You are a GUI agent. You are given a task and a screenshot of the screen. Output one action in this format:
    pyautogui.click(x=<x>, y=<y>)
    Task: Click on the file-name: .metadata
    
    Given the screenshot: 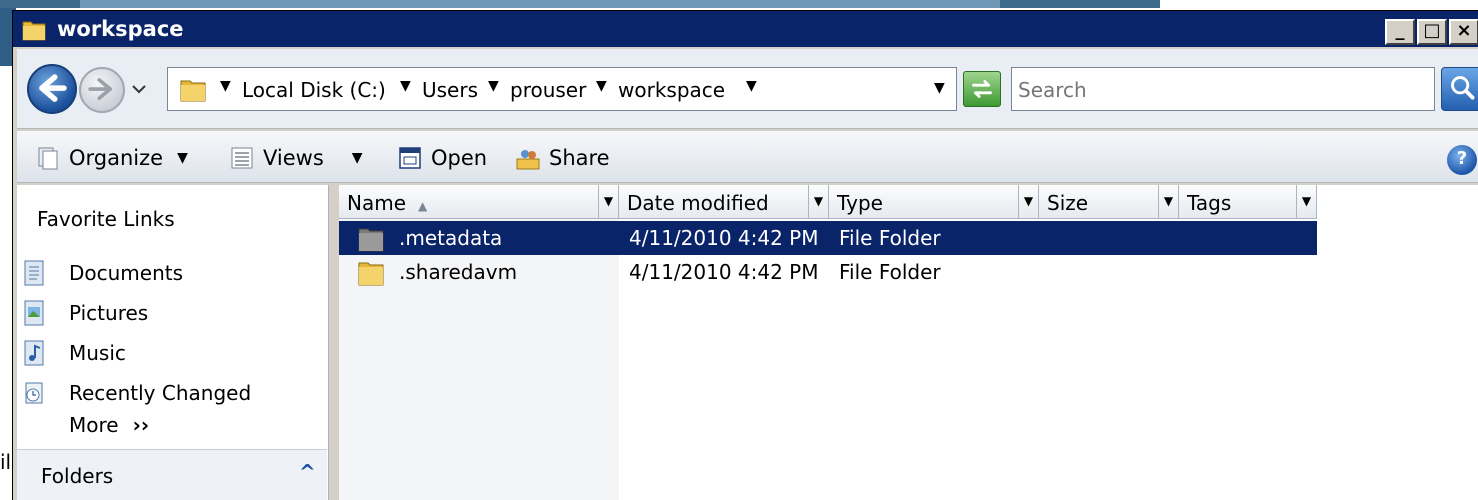 What is the action you would take?
    pyautogui.click(x=451, y=238)
    